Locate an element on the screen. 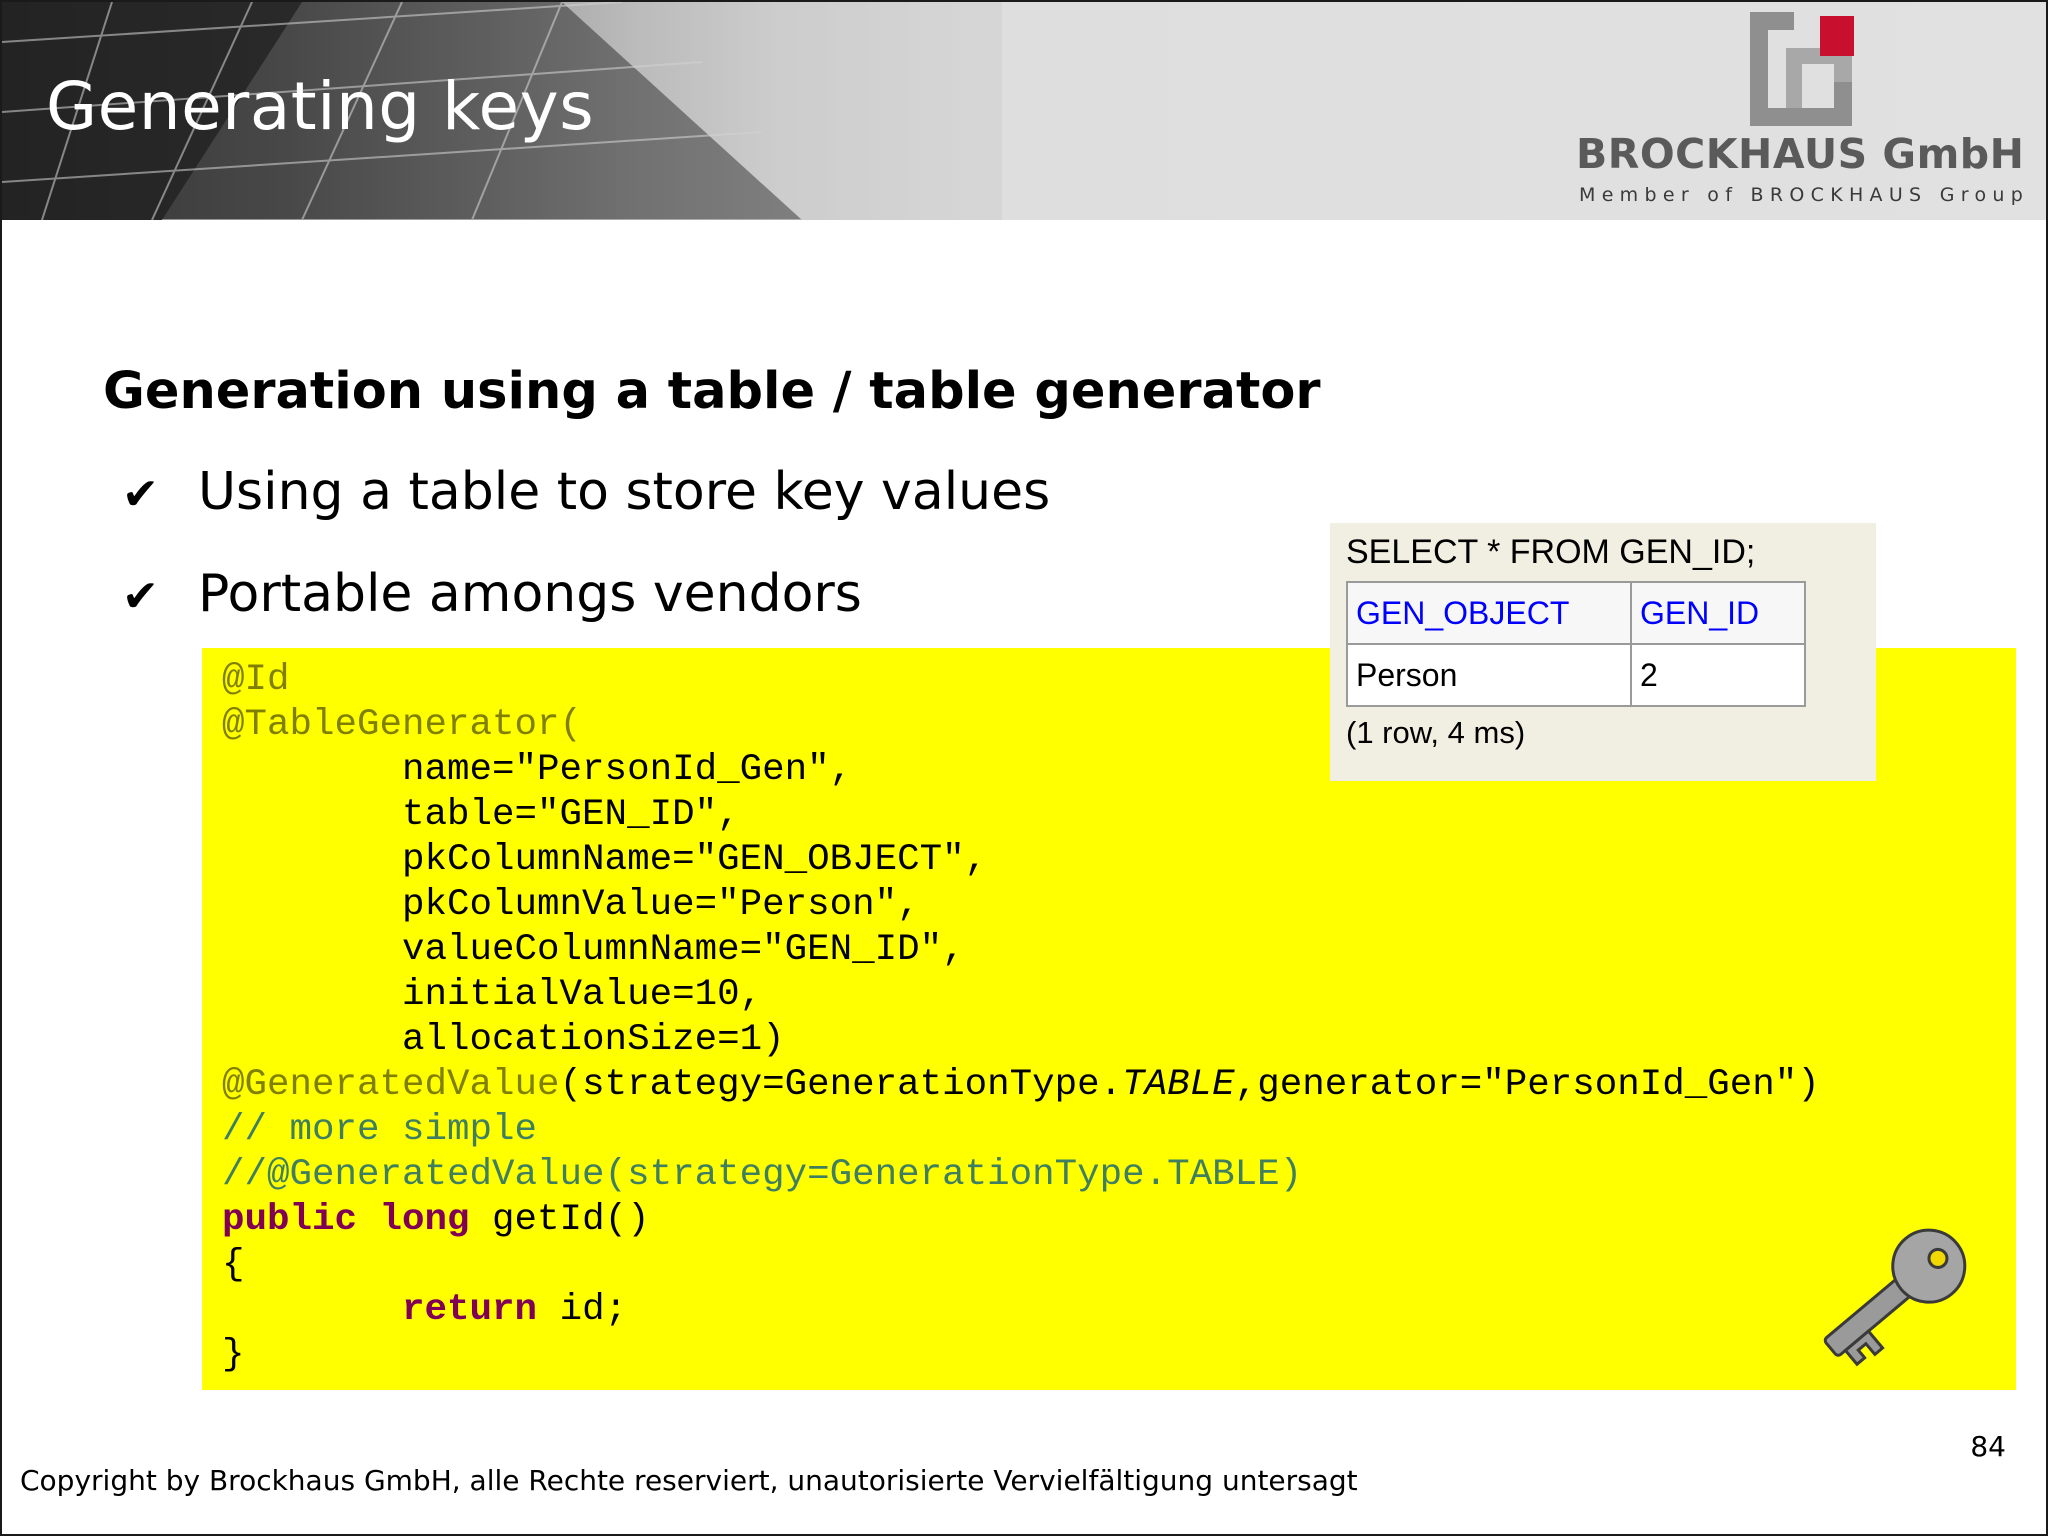 The width and height of the screenshot is (2048, 1536). code-text: ,generator="PersonId_Gen") is located at coordinates (1527, 1085).